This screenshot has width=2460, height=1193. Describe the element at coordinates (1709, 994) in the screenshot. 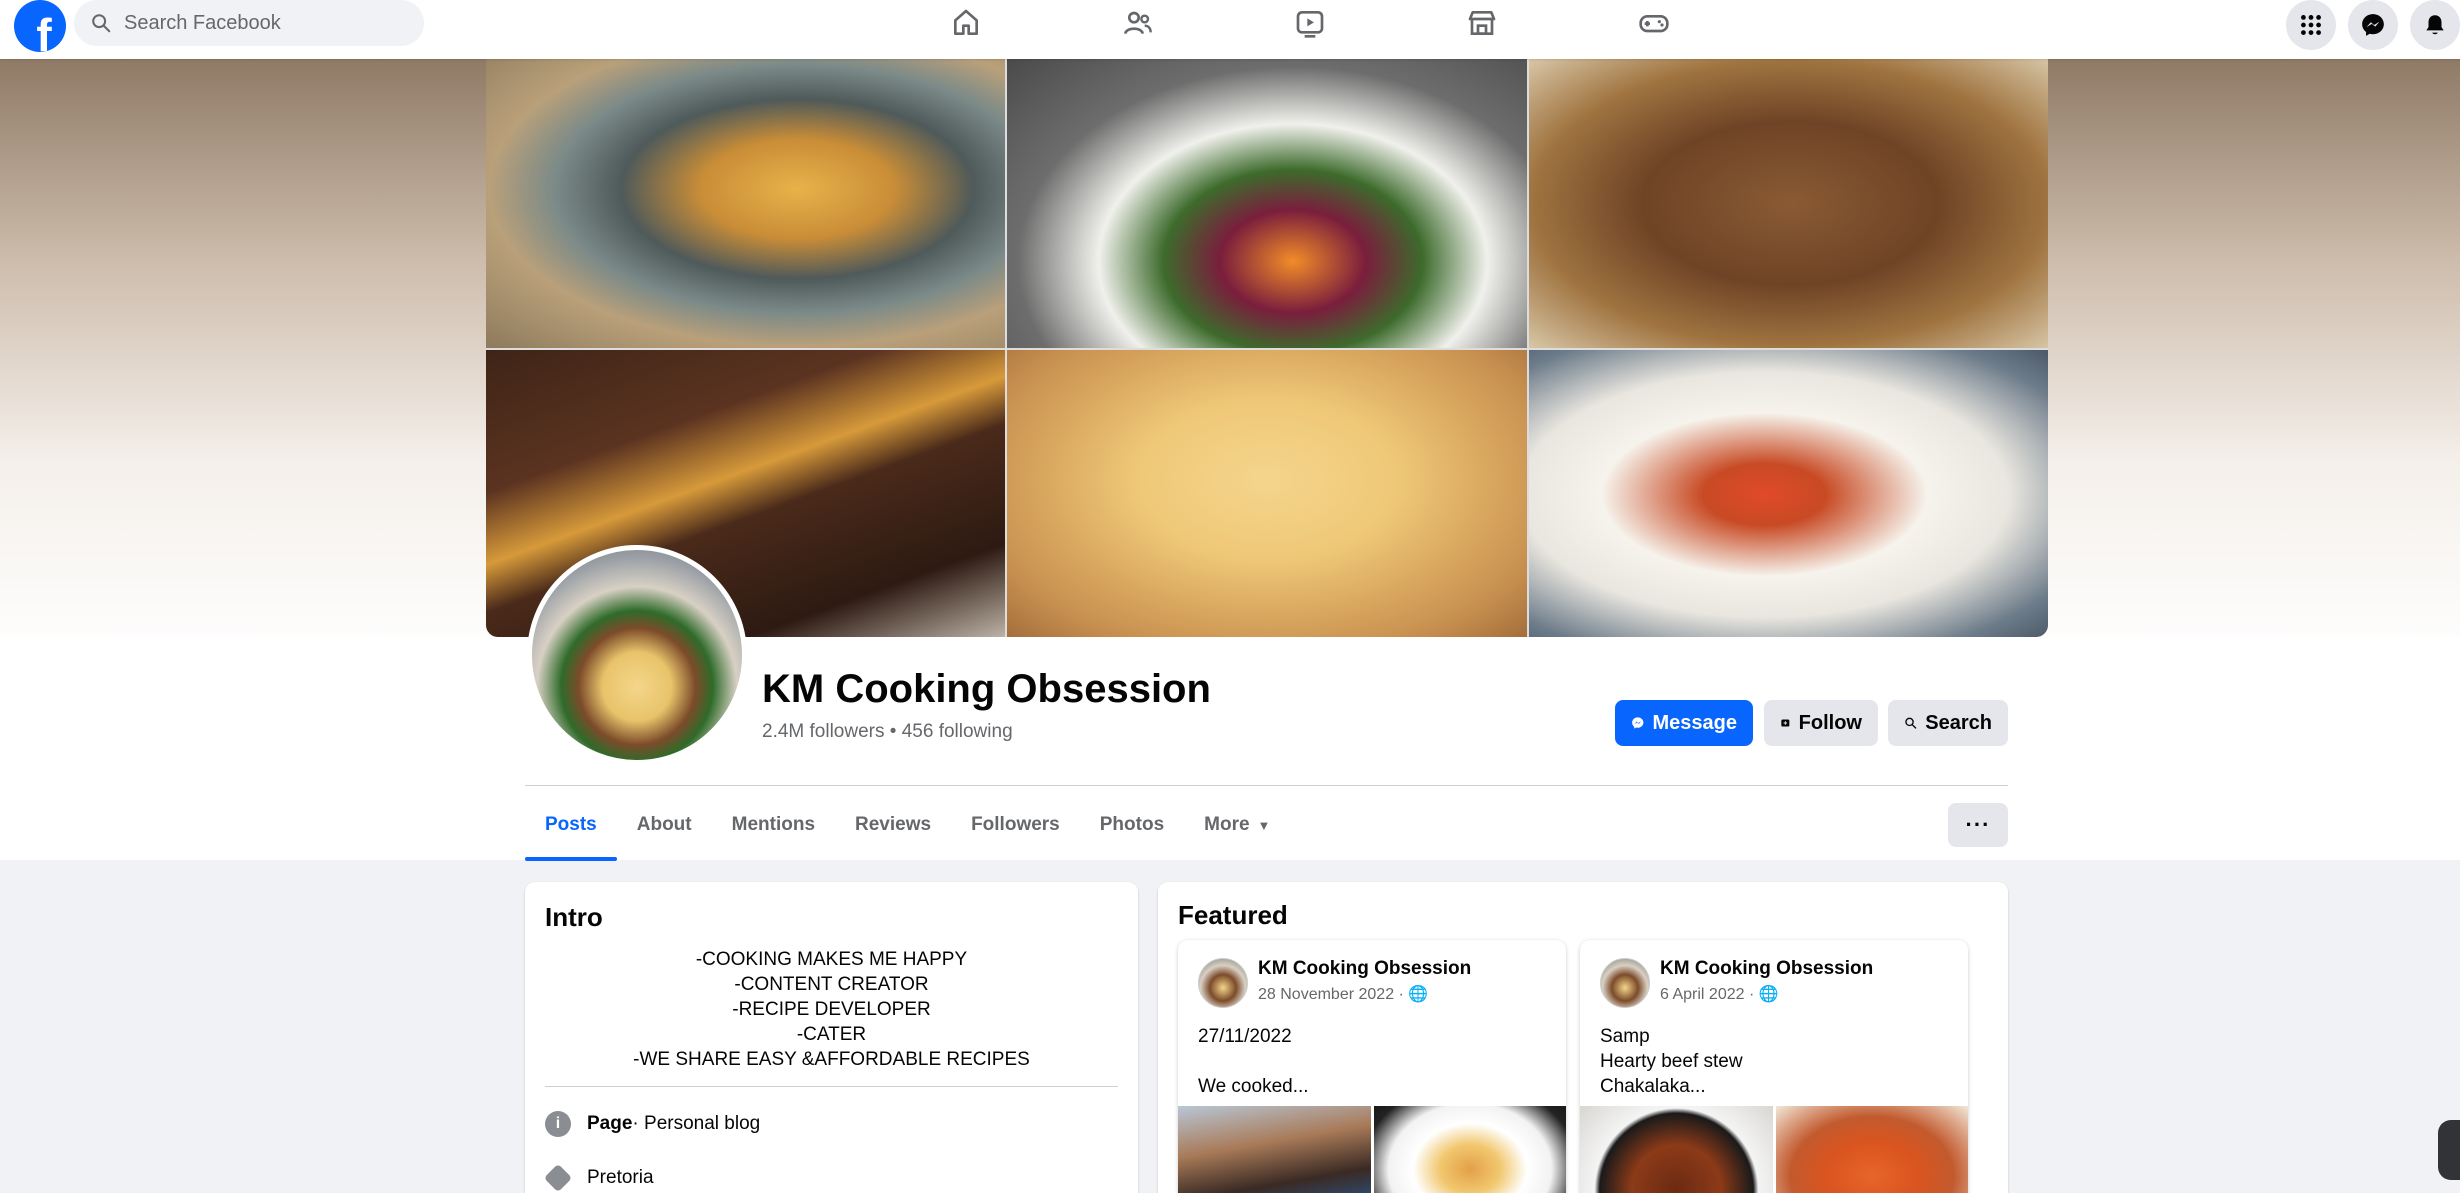

I see `post-date-text: 6 April 2022 ·` at that location.